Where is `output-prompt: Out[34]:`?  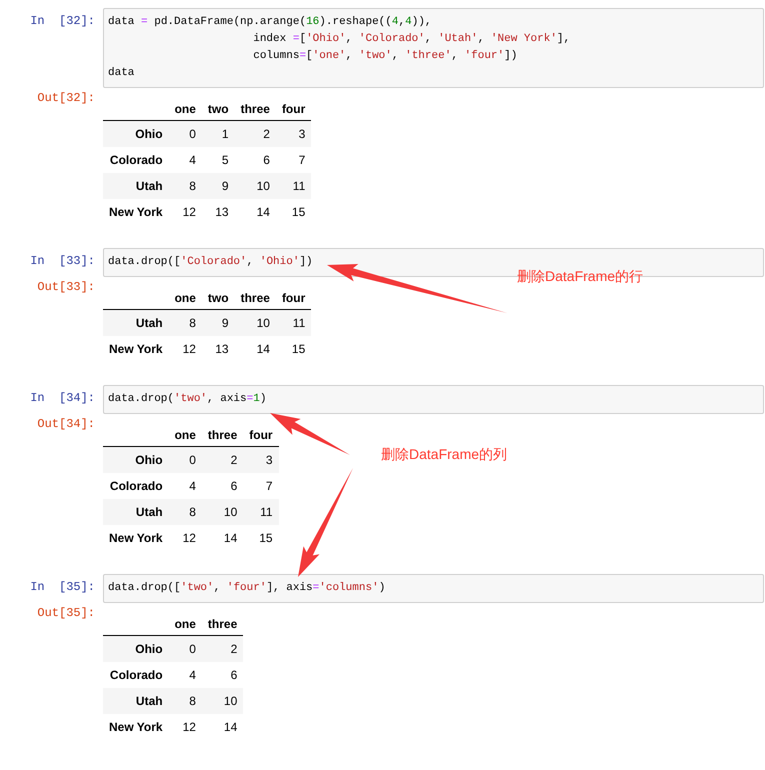 output-prompt: Out[34]: is located at coordinates (66, 424).